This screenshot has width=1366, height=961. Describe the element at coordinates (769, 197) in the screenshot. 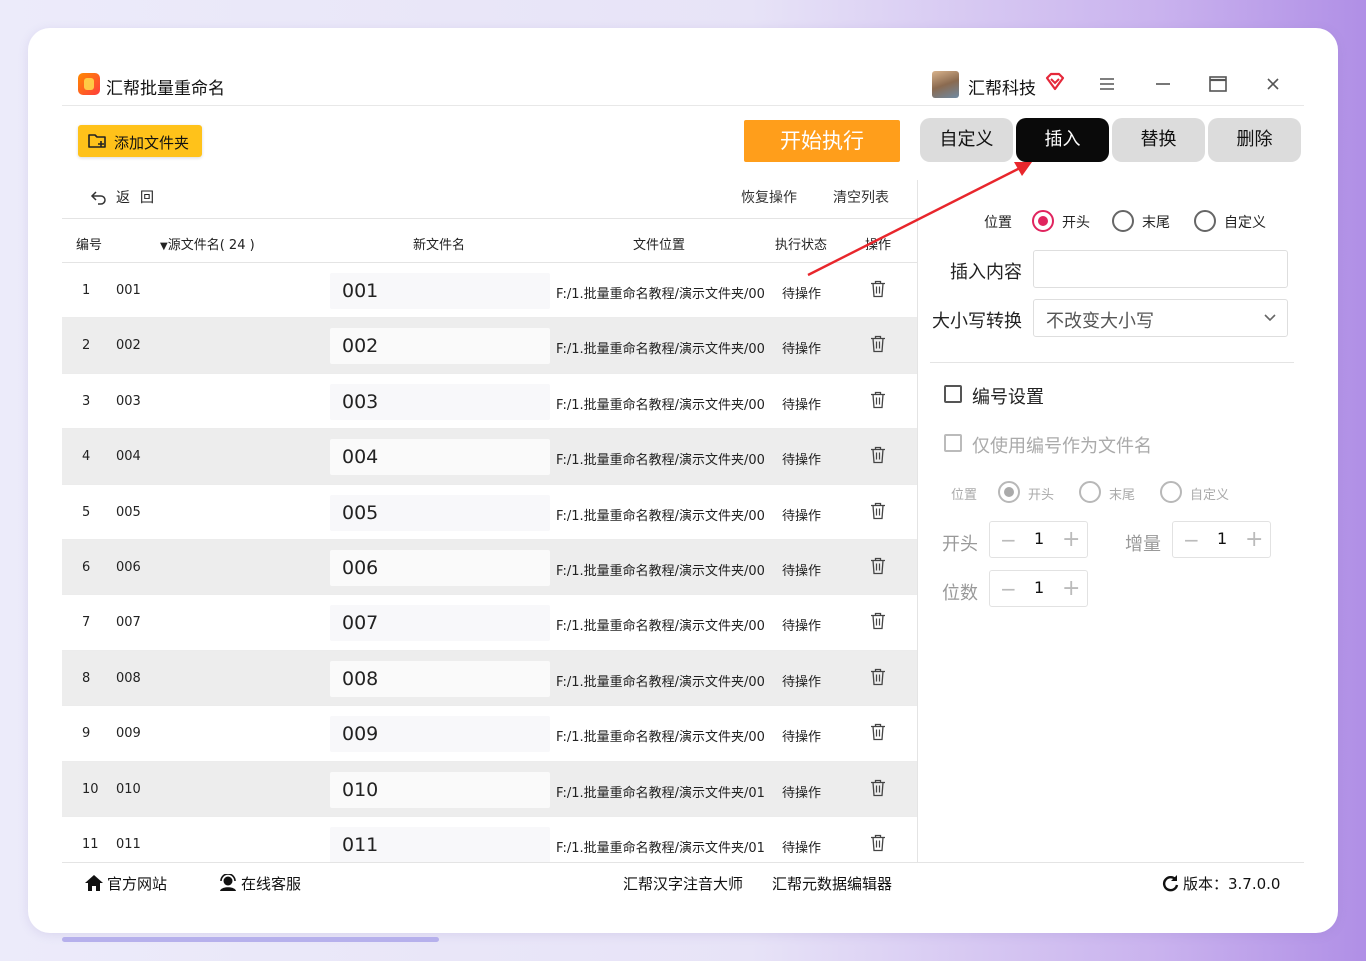

I see `restore-button: 恢复操作` at that location.